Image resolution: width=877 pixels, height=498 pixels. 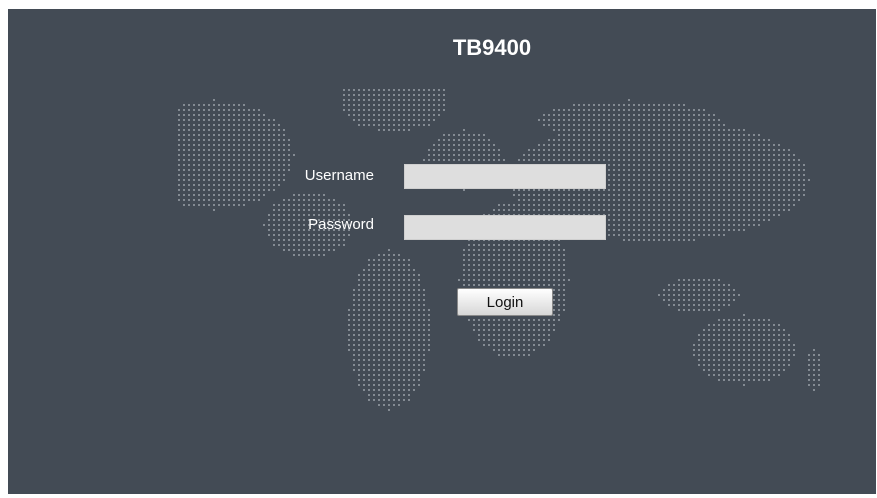 I want to click on password-field, so click(x=505, y=227).